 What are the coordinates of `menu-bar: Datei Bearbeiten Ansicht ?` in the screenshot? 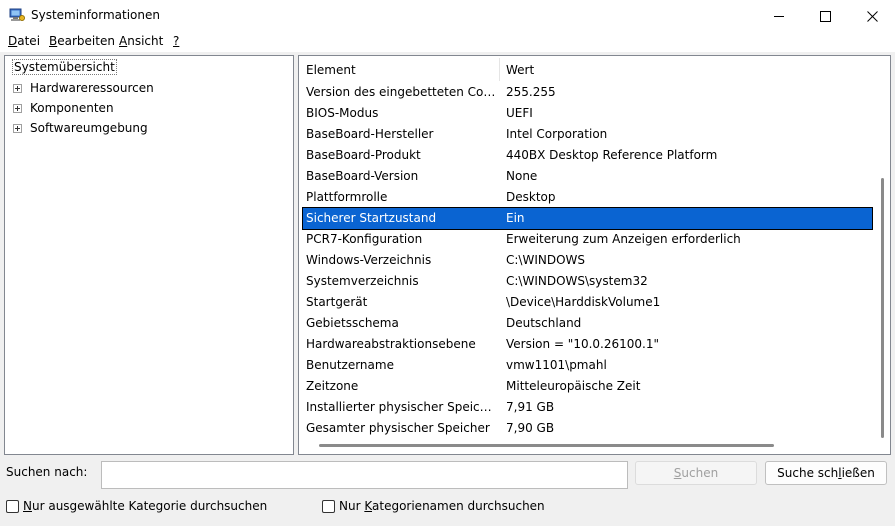 It's located at (447, 42).